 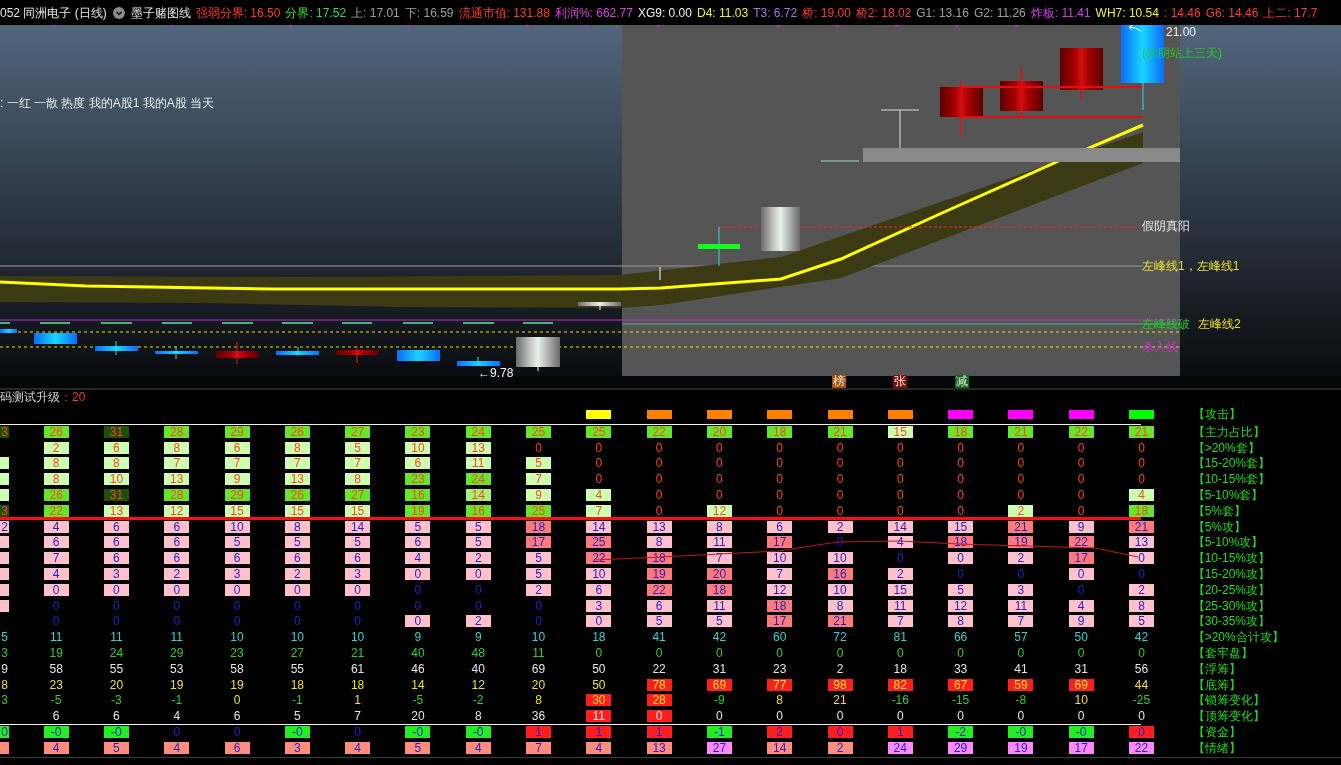 I want to click on table-cell-text: 29, so click(x=177, y=653).